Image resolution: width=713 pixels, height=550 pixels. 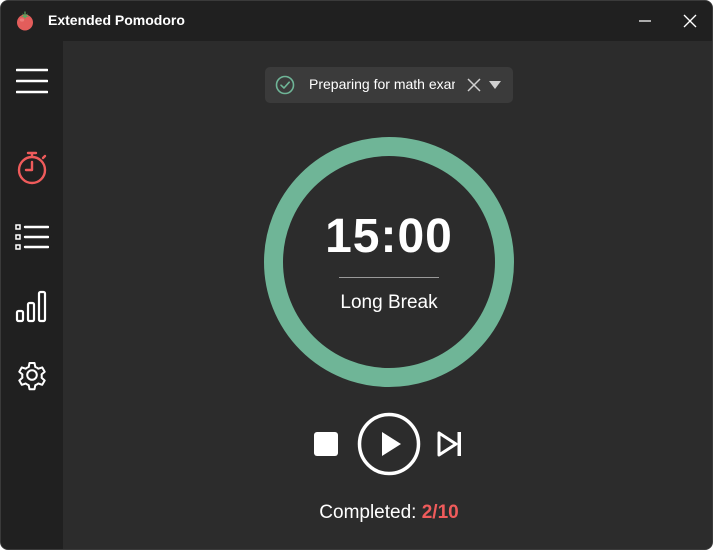 I want to click on gear-icon, so click(x=32, y=376).